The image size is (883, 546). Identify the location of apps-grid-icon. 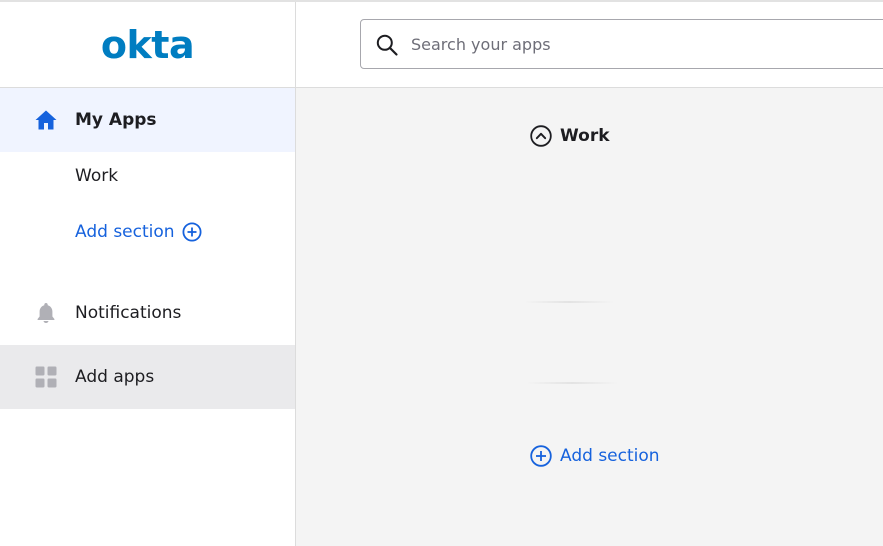
(46, 377).